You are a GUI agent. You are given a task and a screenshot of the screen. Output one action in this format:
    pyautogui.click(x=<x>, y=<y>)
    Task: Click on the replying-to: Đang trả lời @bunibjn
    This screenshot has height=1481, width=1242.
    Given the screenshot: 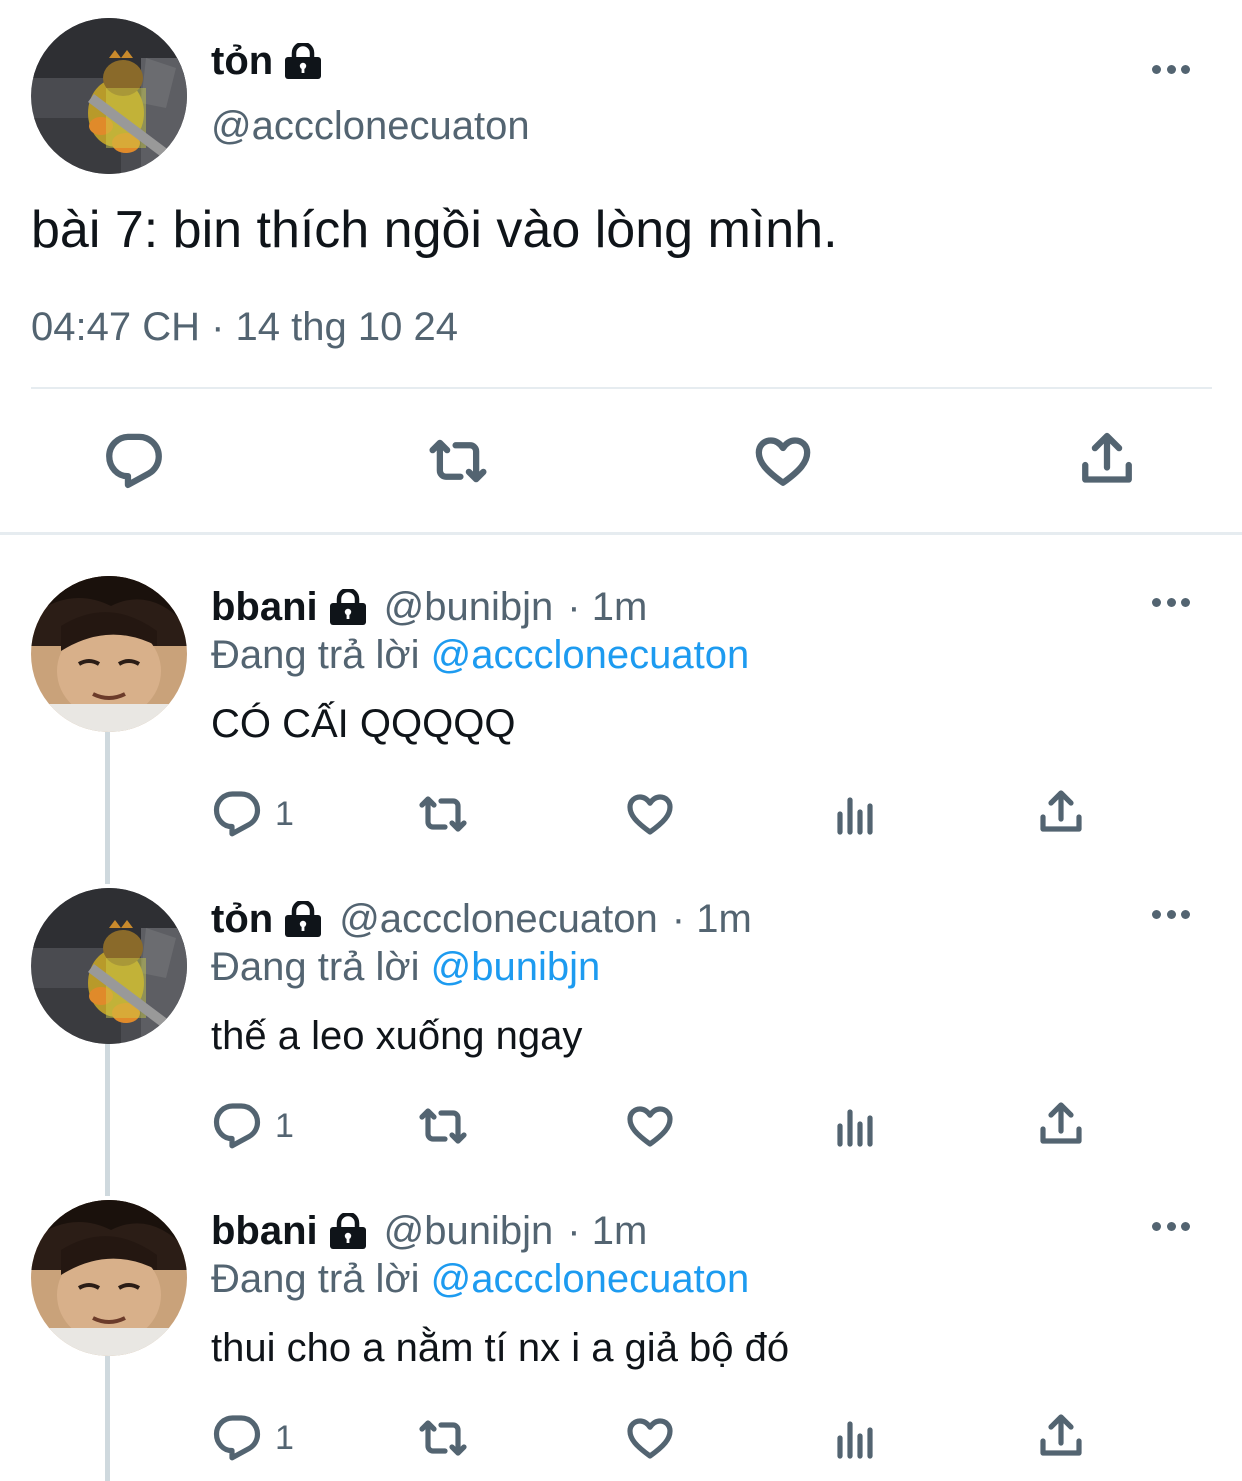 What is the action you would take?
    pyautogui.click(x=405, y=967)
    